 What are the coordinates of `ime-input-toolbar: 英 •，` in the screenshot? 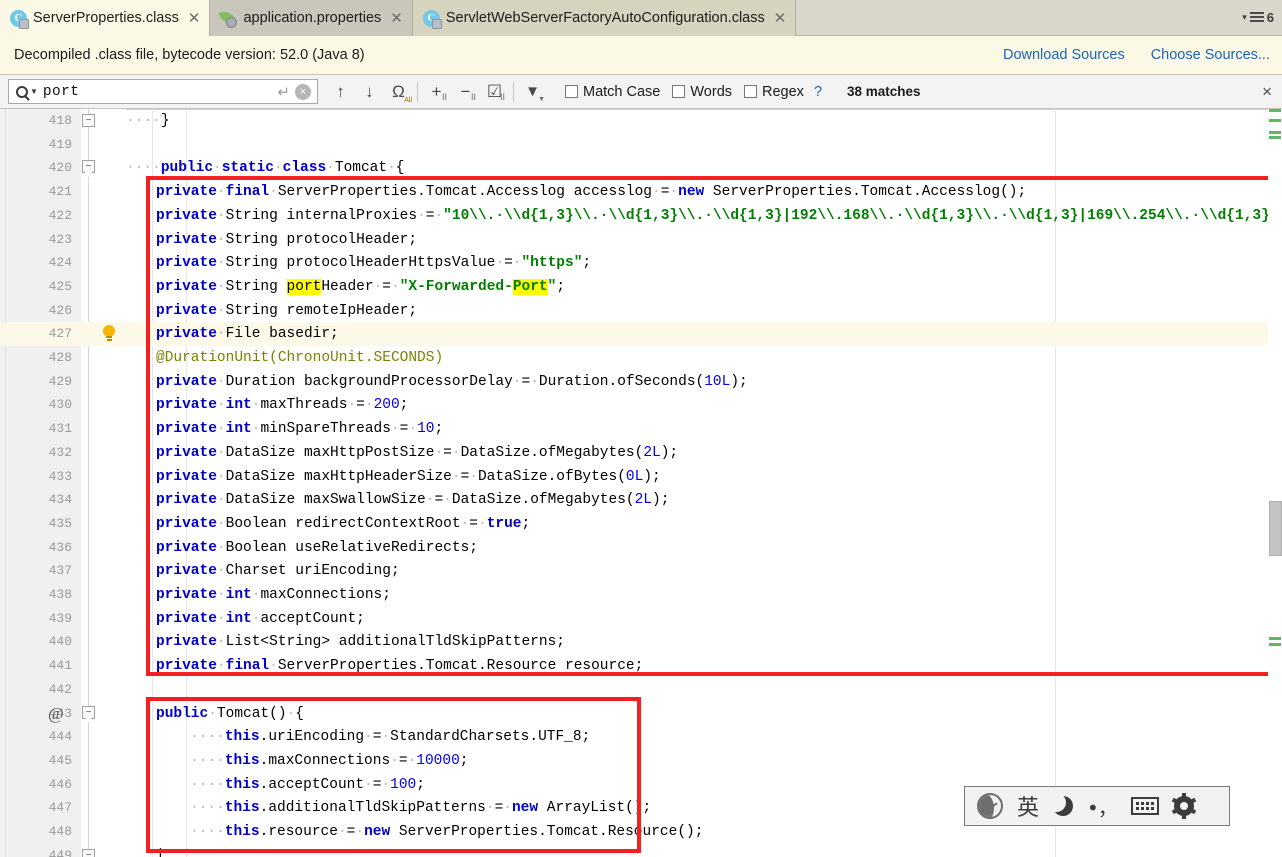 It's located at (1097, 806).